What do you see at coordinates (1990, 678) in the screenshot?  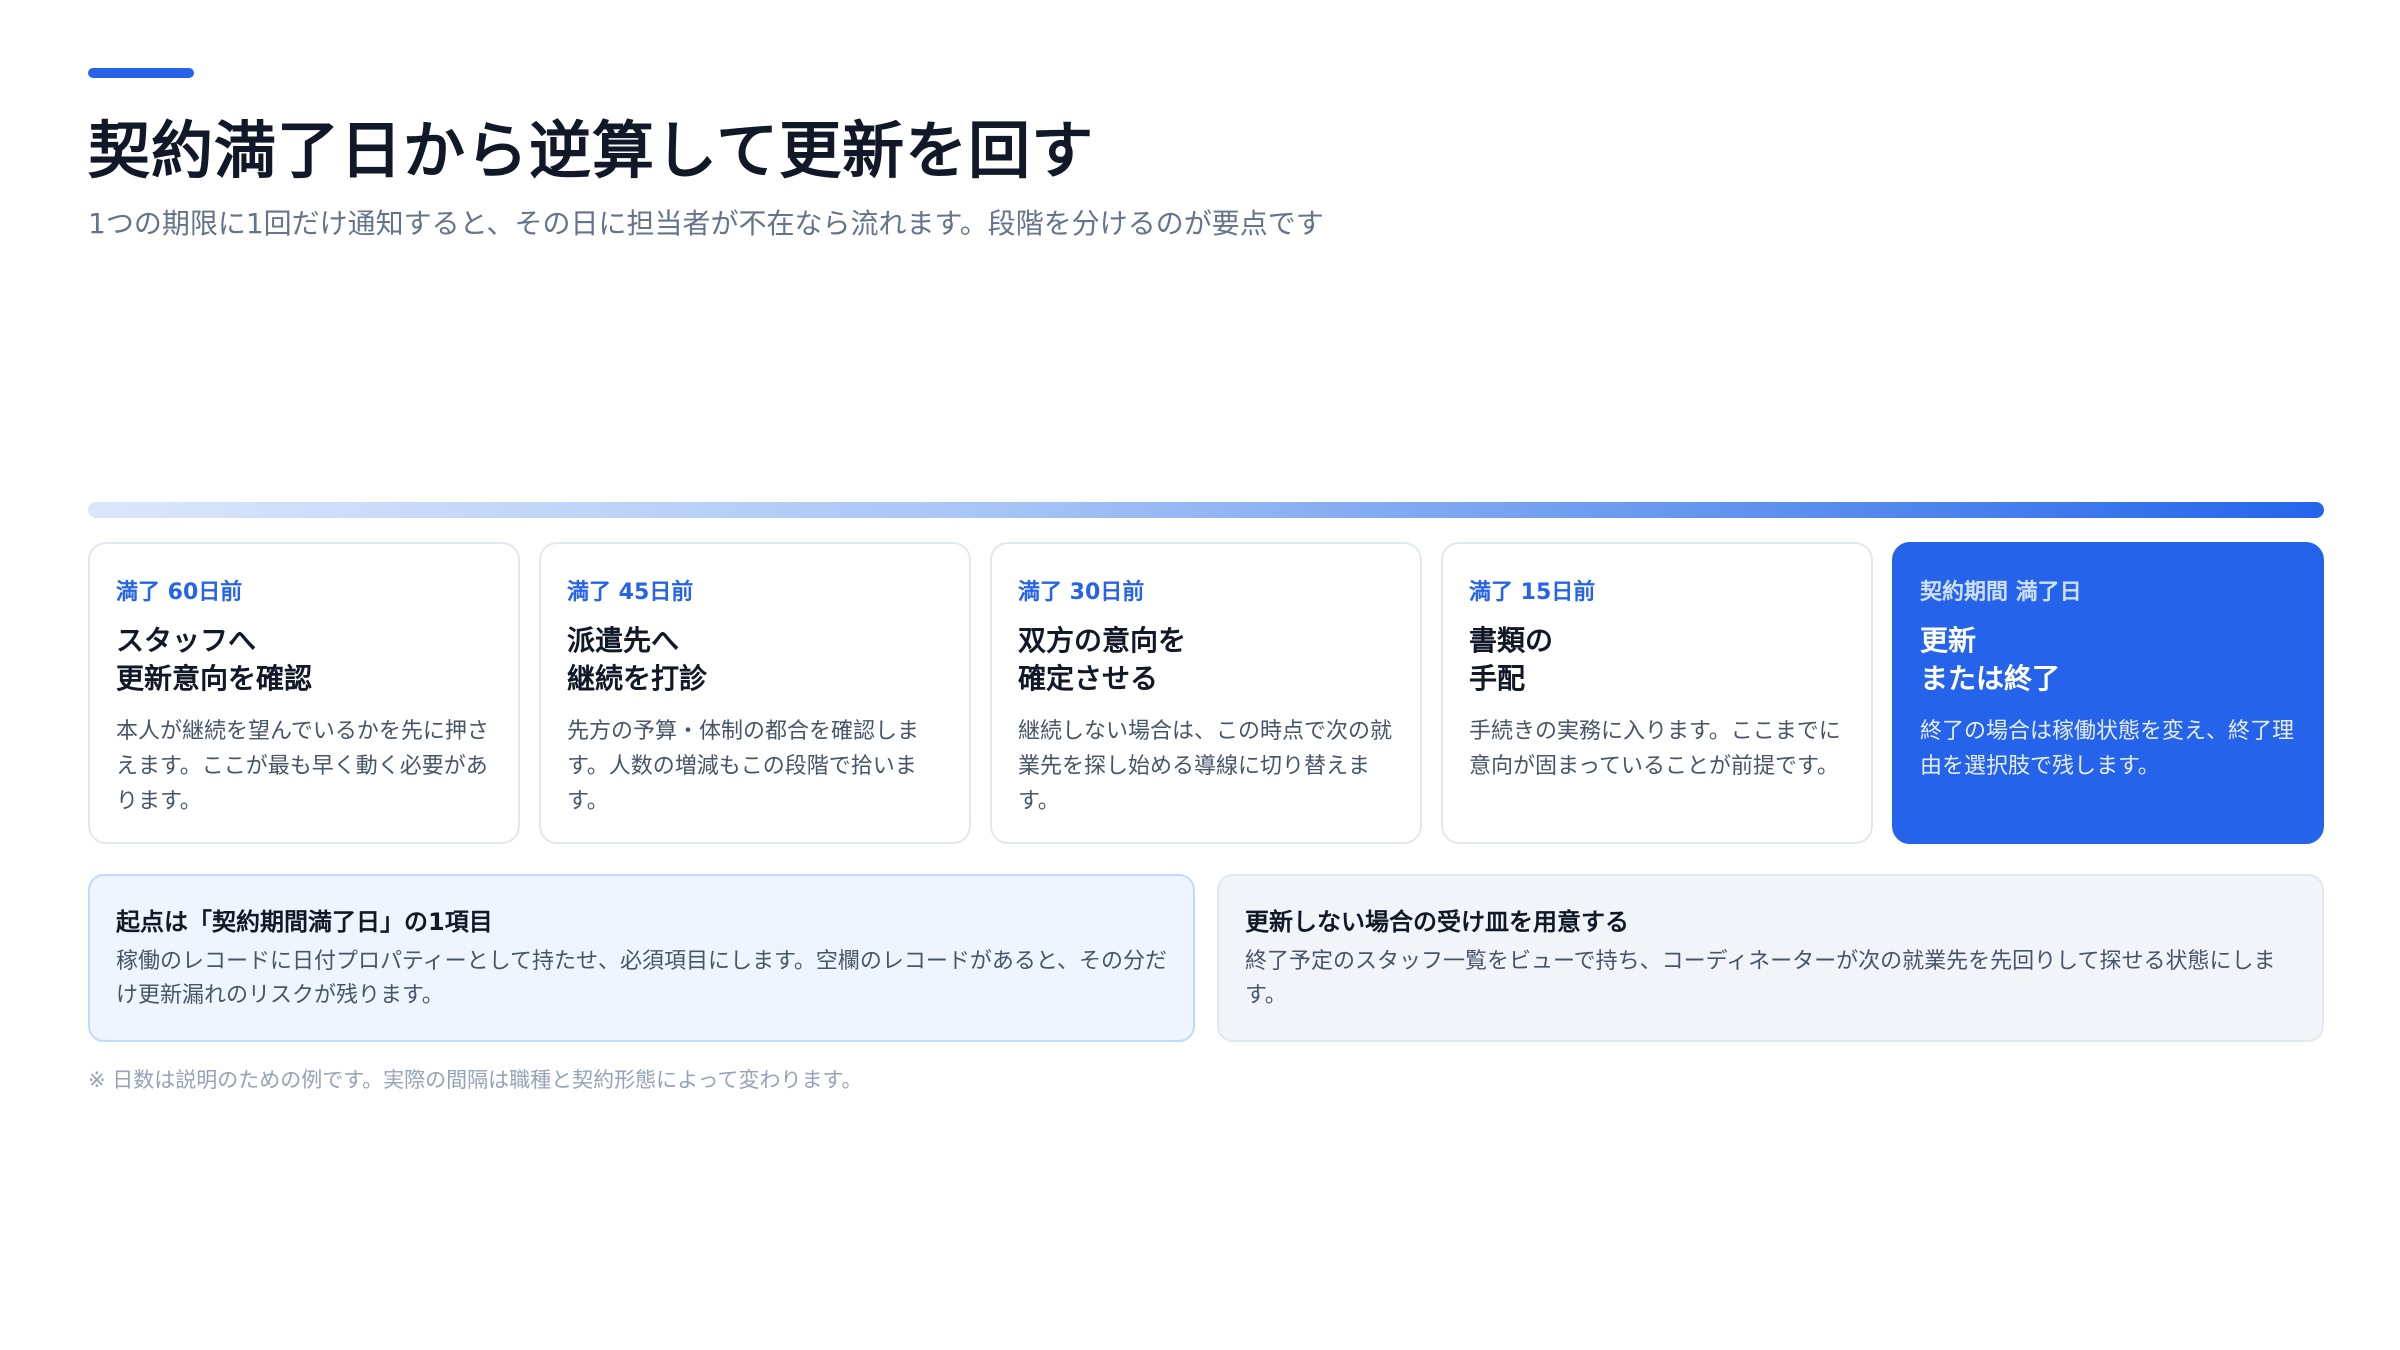 I see `step-title-line: または終了` at bounding box center [1990, 678].